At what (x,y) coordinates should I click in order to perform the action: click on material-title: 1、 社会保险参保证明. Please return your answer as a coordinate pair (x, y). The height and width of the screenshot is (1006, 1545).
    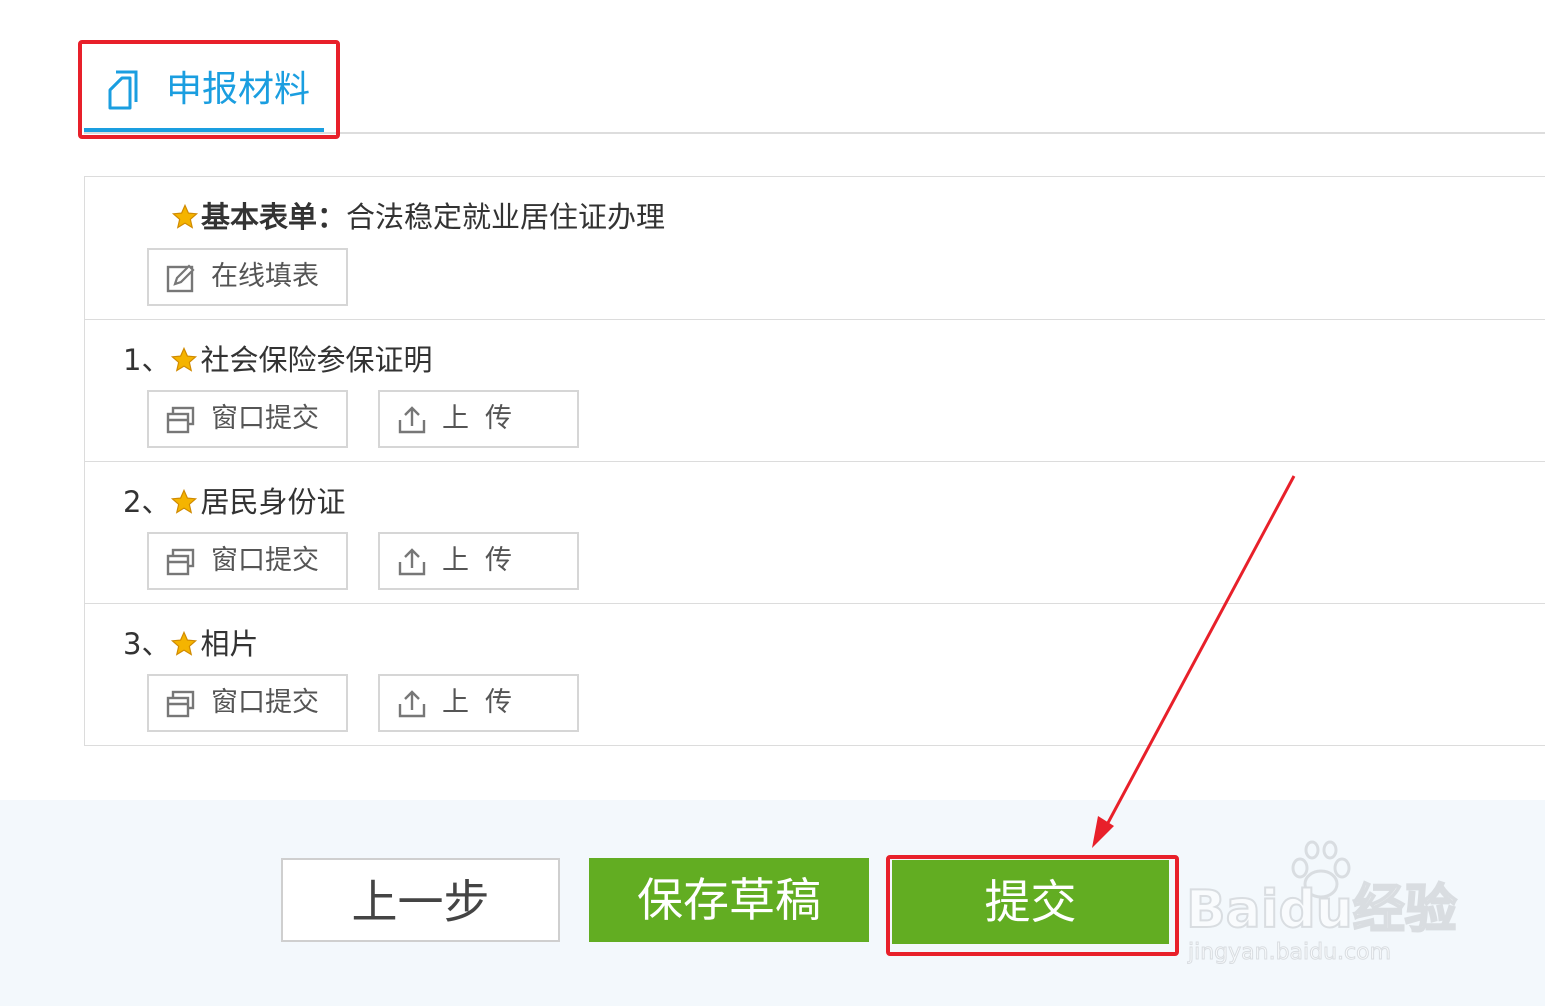
    Looking at the image, I should click on (277, 360).